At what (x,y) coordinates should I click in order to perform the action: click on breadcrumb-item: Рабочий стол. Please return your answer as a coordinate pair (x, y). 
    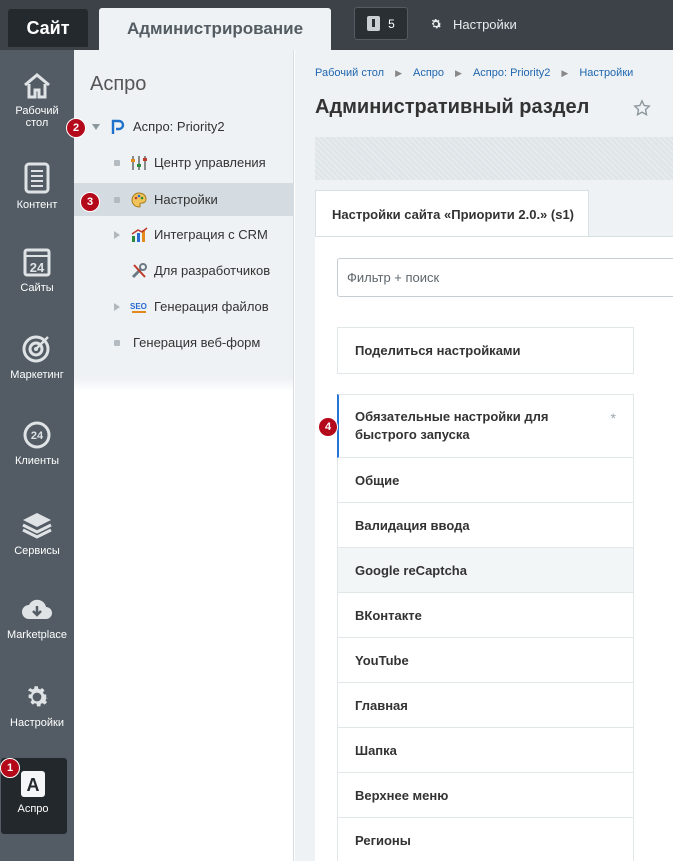
    Looking at the image, I should click on (349, 73).